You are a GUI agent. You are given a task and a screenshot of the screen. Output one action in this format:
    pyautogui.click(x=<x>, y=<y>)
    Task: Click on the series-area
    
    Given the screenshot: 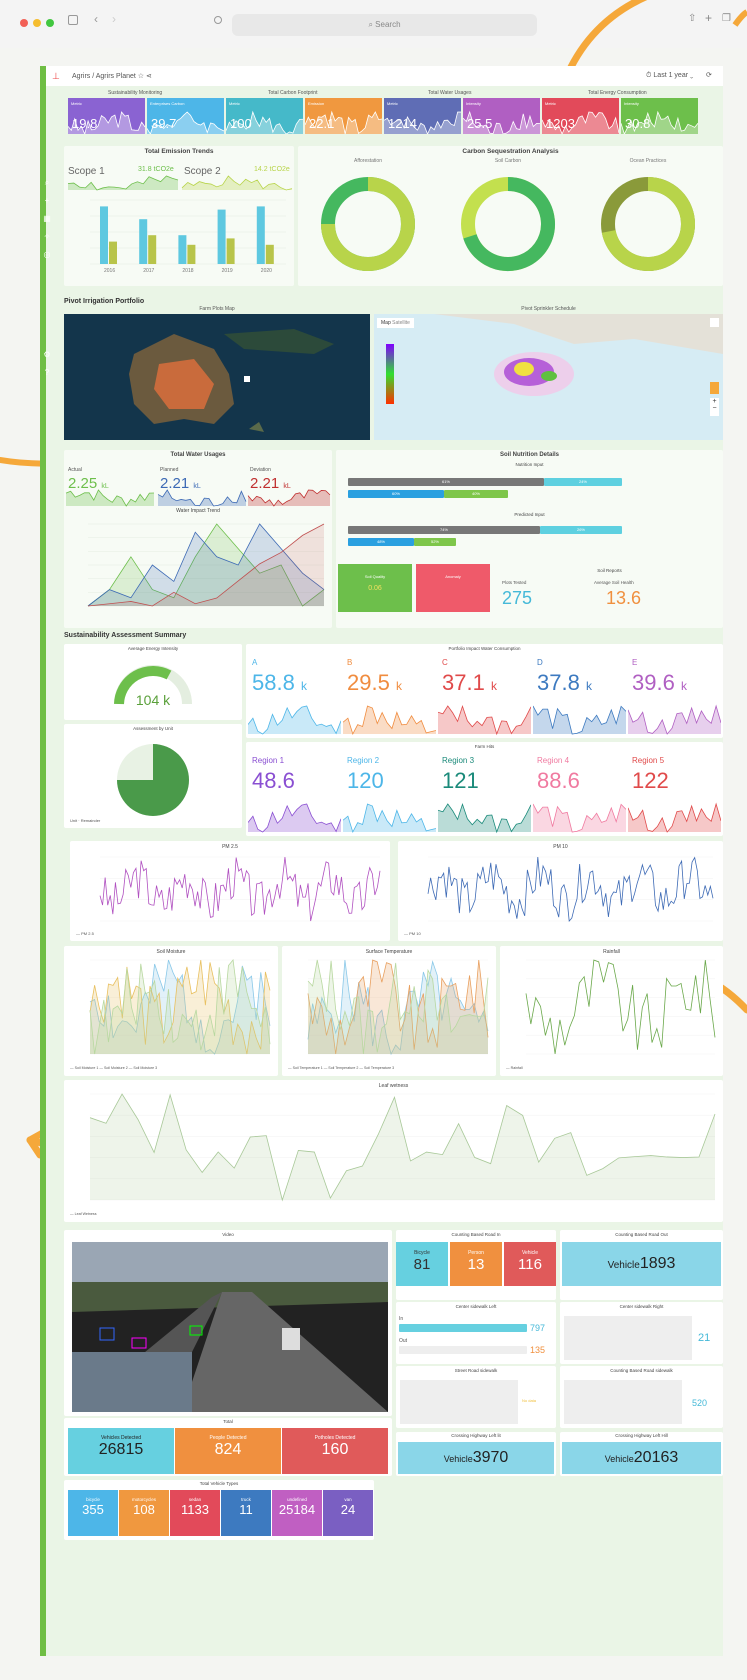 What is the action you would take?
    pyautogui.click(x=402, y=1147)
    